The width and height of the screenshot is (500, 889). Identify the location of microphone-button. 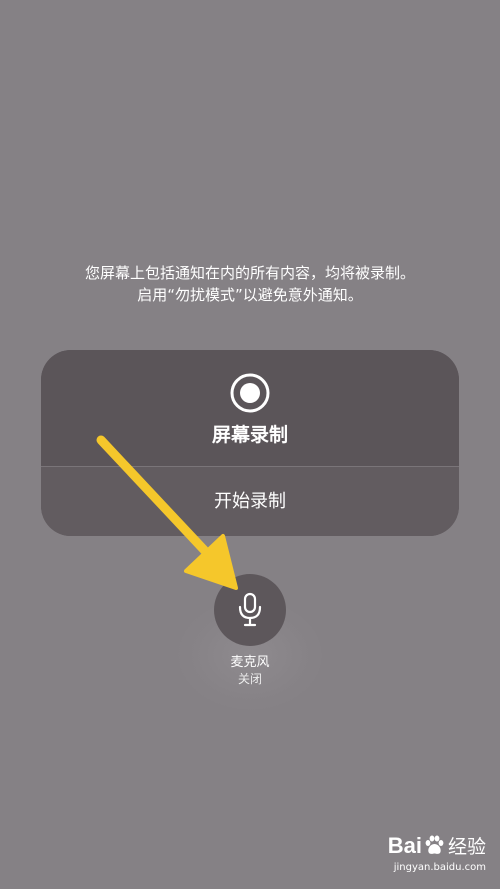
(250, 610).